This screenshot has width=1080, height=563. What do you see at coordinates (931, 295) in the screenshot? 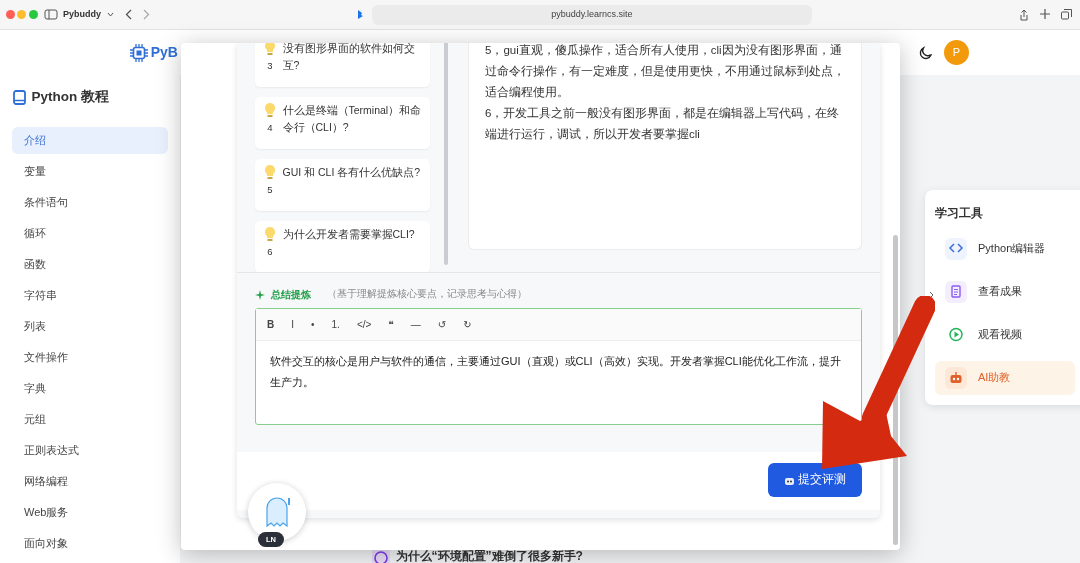
I see `chevron-right-icon` at bounding box center [931, 295].